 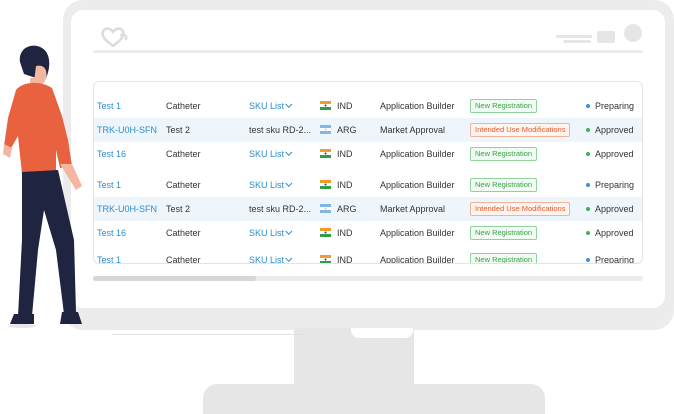 I want to click on monitor-stand-notch, so click(x=382, y=333).